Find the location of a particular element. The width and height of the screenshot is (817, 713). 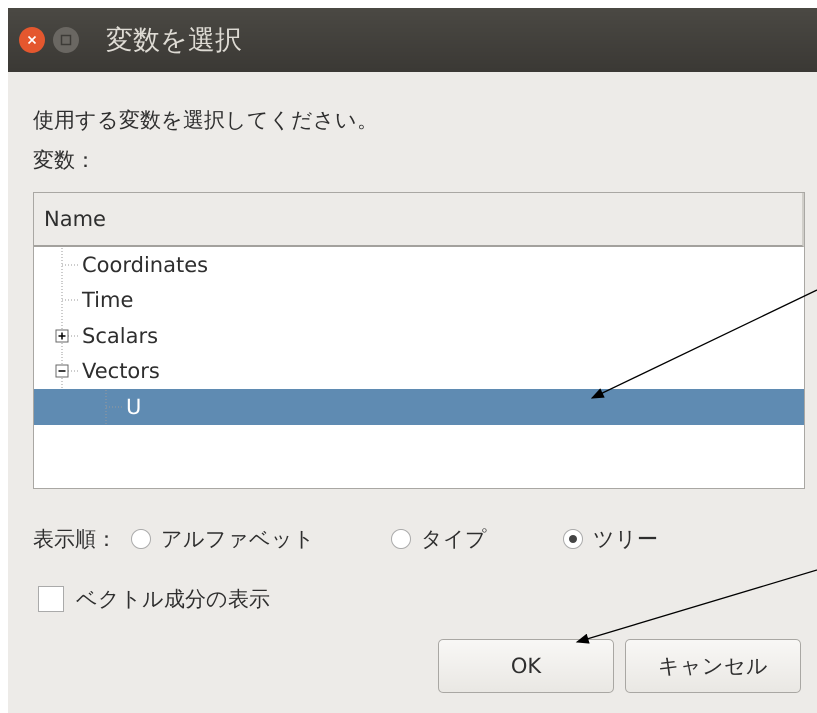

tree-item: Scalars is located at coordinates (419, 336).